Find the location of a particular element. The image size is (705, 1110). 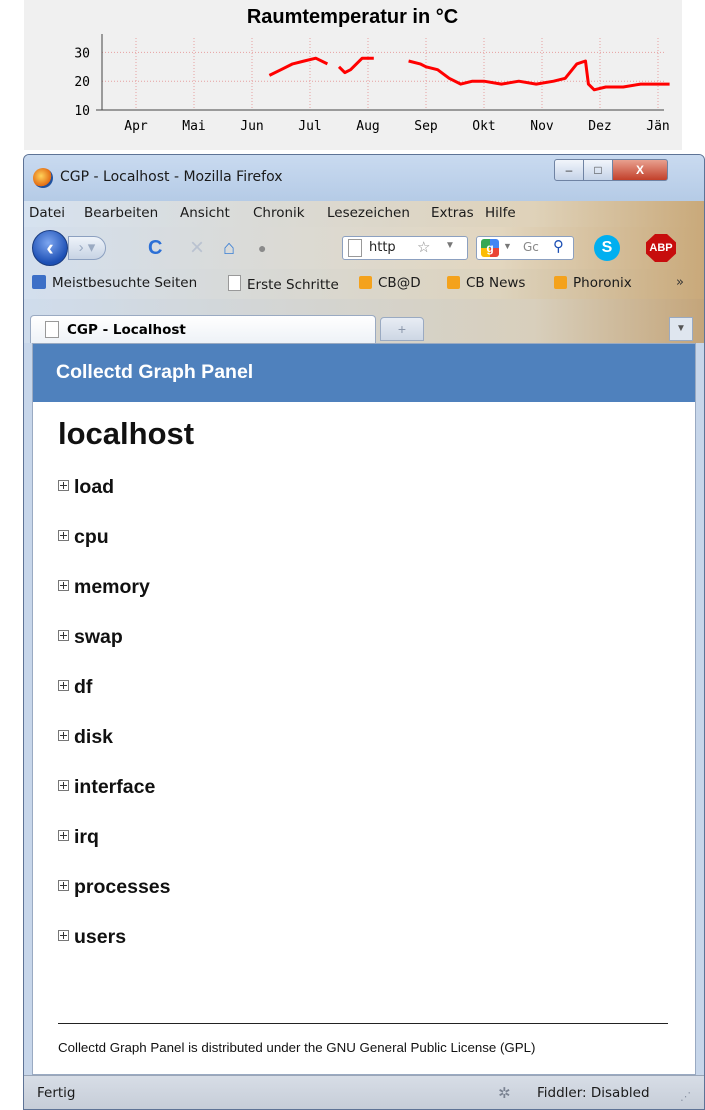

plugin-load: load is located at coordinates (86, 487).